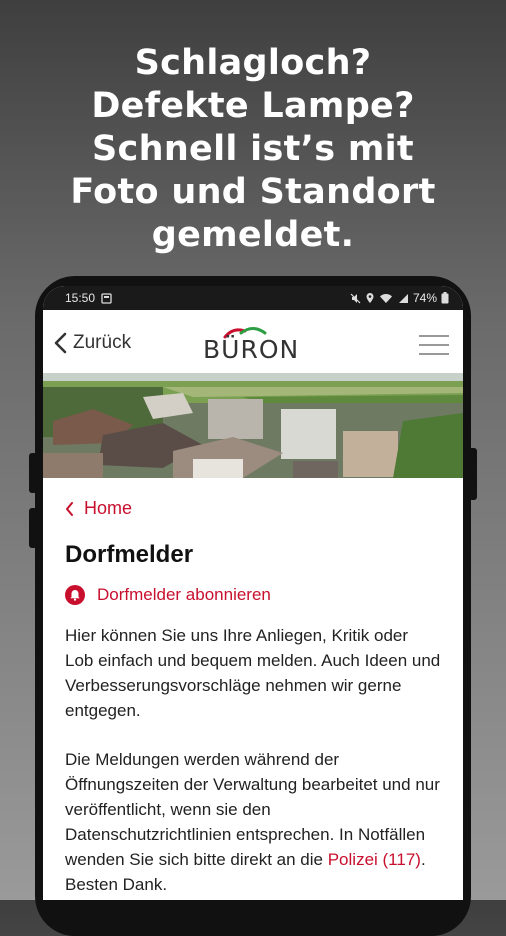 This screenshot has width=506, height=936. I want to click on power-button, so click(473, 474).